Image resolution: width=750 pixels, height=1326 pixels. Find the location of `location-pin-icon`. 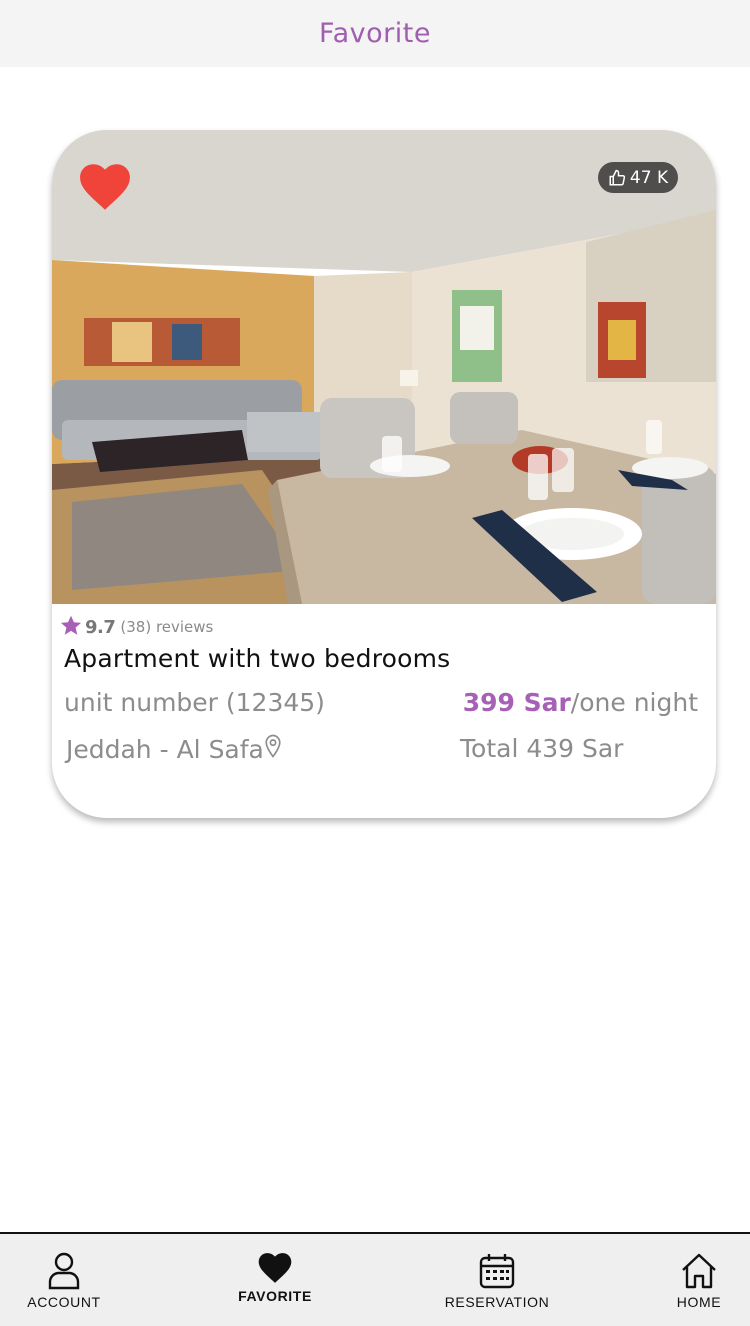

location-pin-icon is located at coordinates (273, 749).